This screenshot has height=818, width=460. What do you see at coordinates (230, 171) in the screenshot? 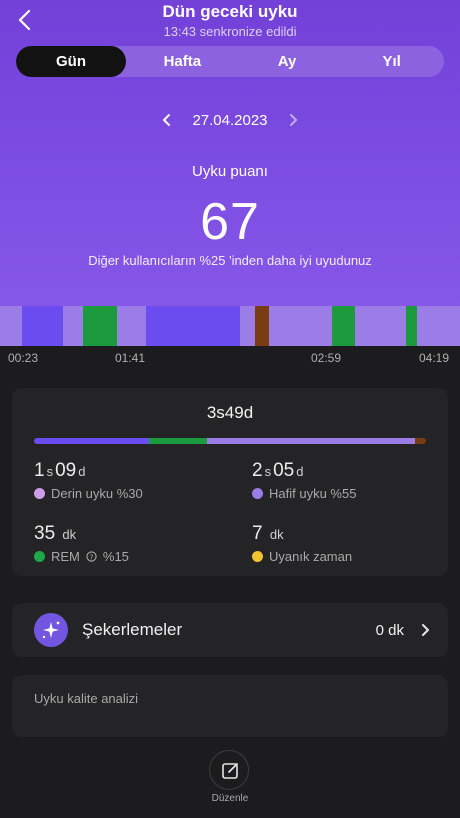
I see `score-label: Uyku puanı` at bounding box center [230, 171].